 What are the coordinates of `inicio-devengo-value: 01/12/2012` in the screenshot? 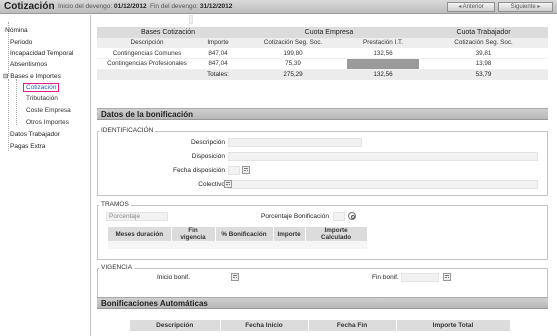 It's located at (130, 6).